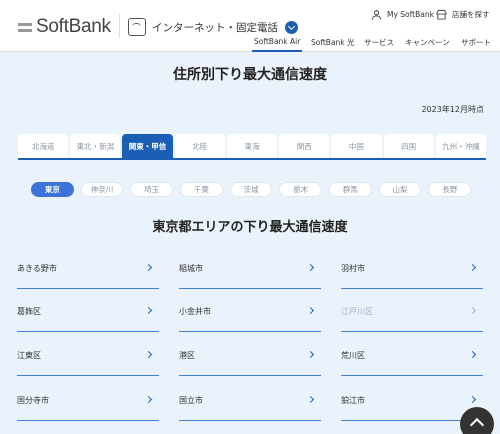 This screenshot has height=434, width=500. I want to click on city-name: 港区, so click(187, 355).